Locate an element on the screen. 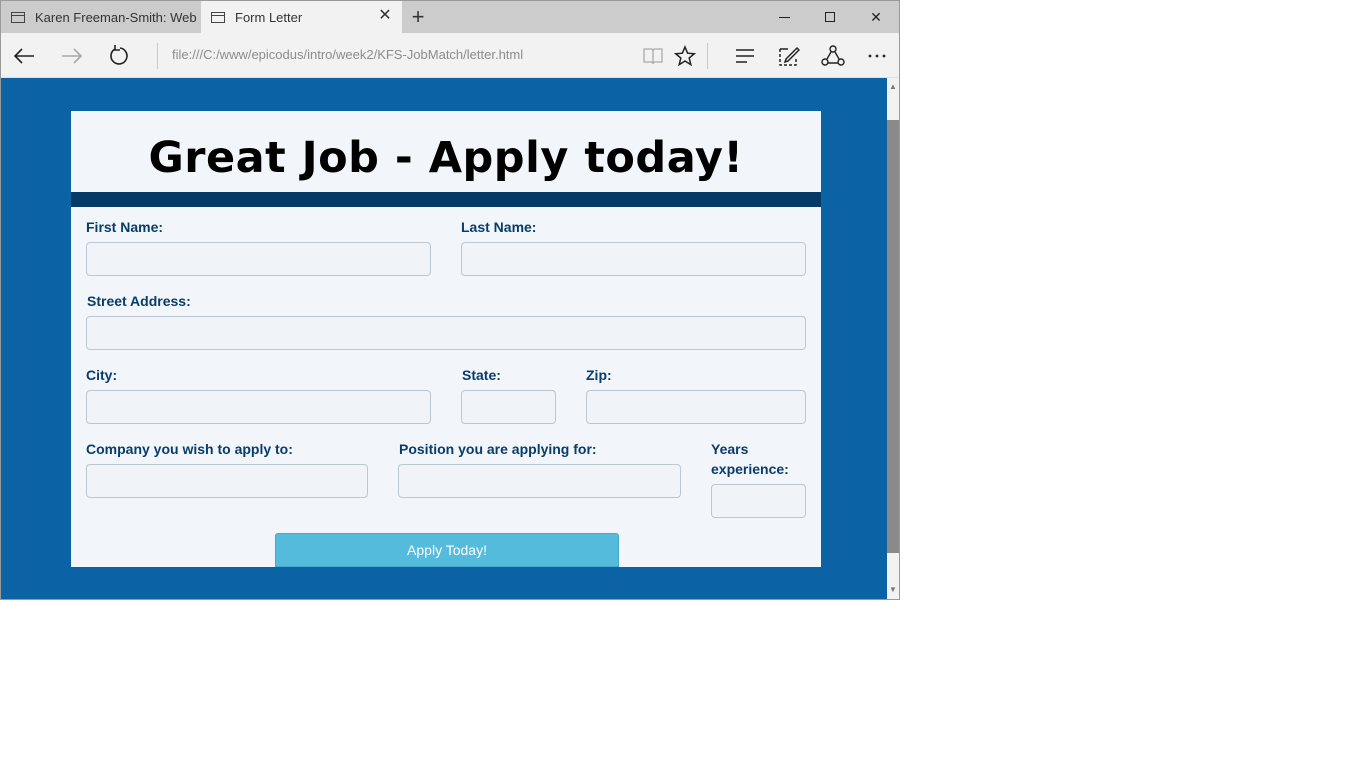 The height and width of the screenshot is (768, 1366). company-input is located at coordinates (227, 481).